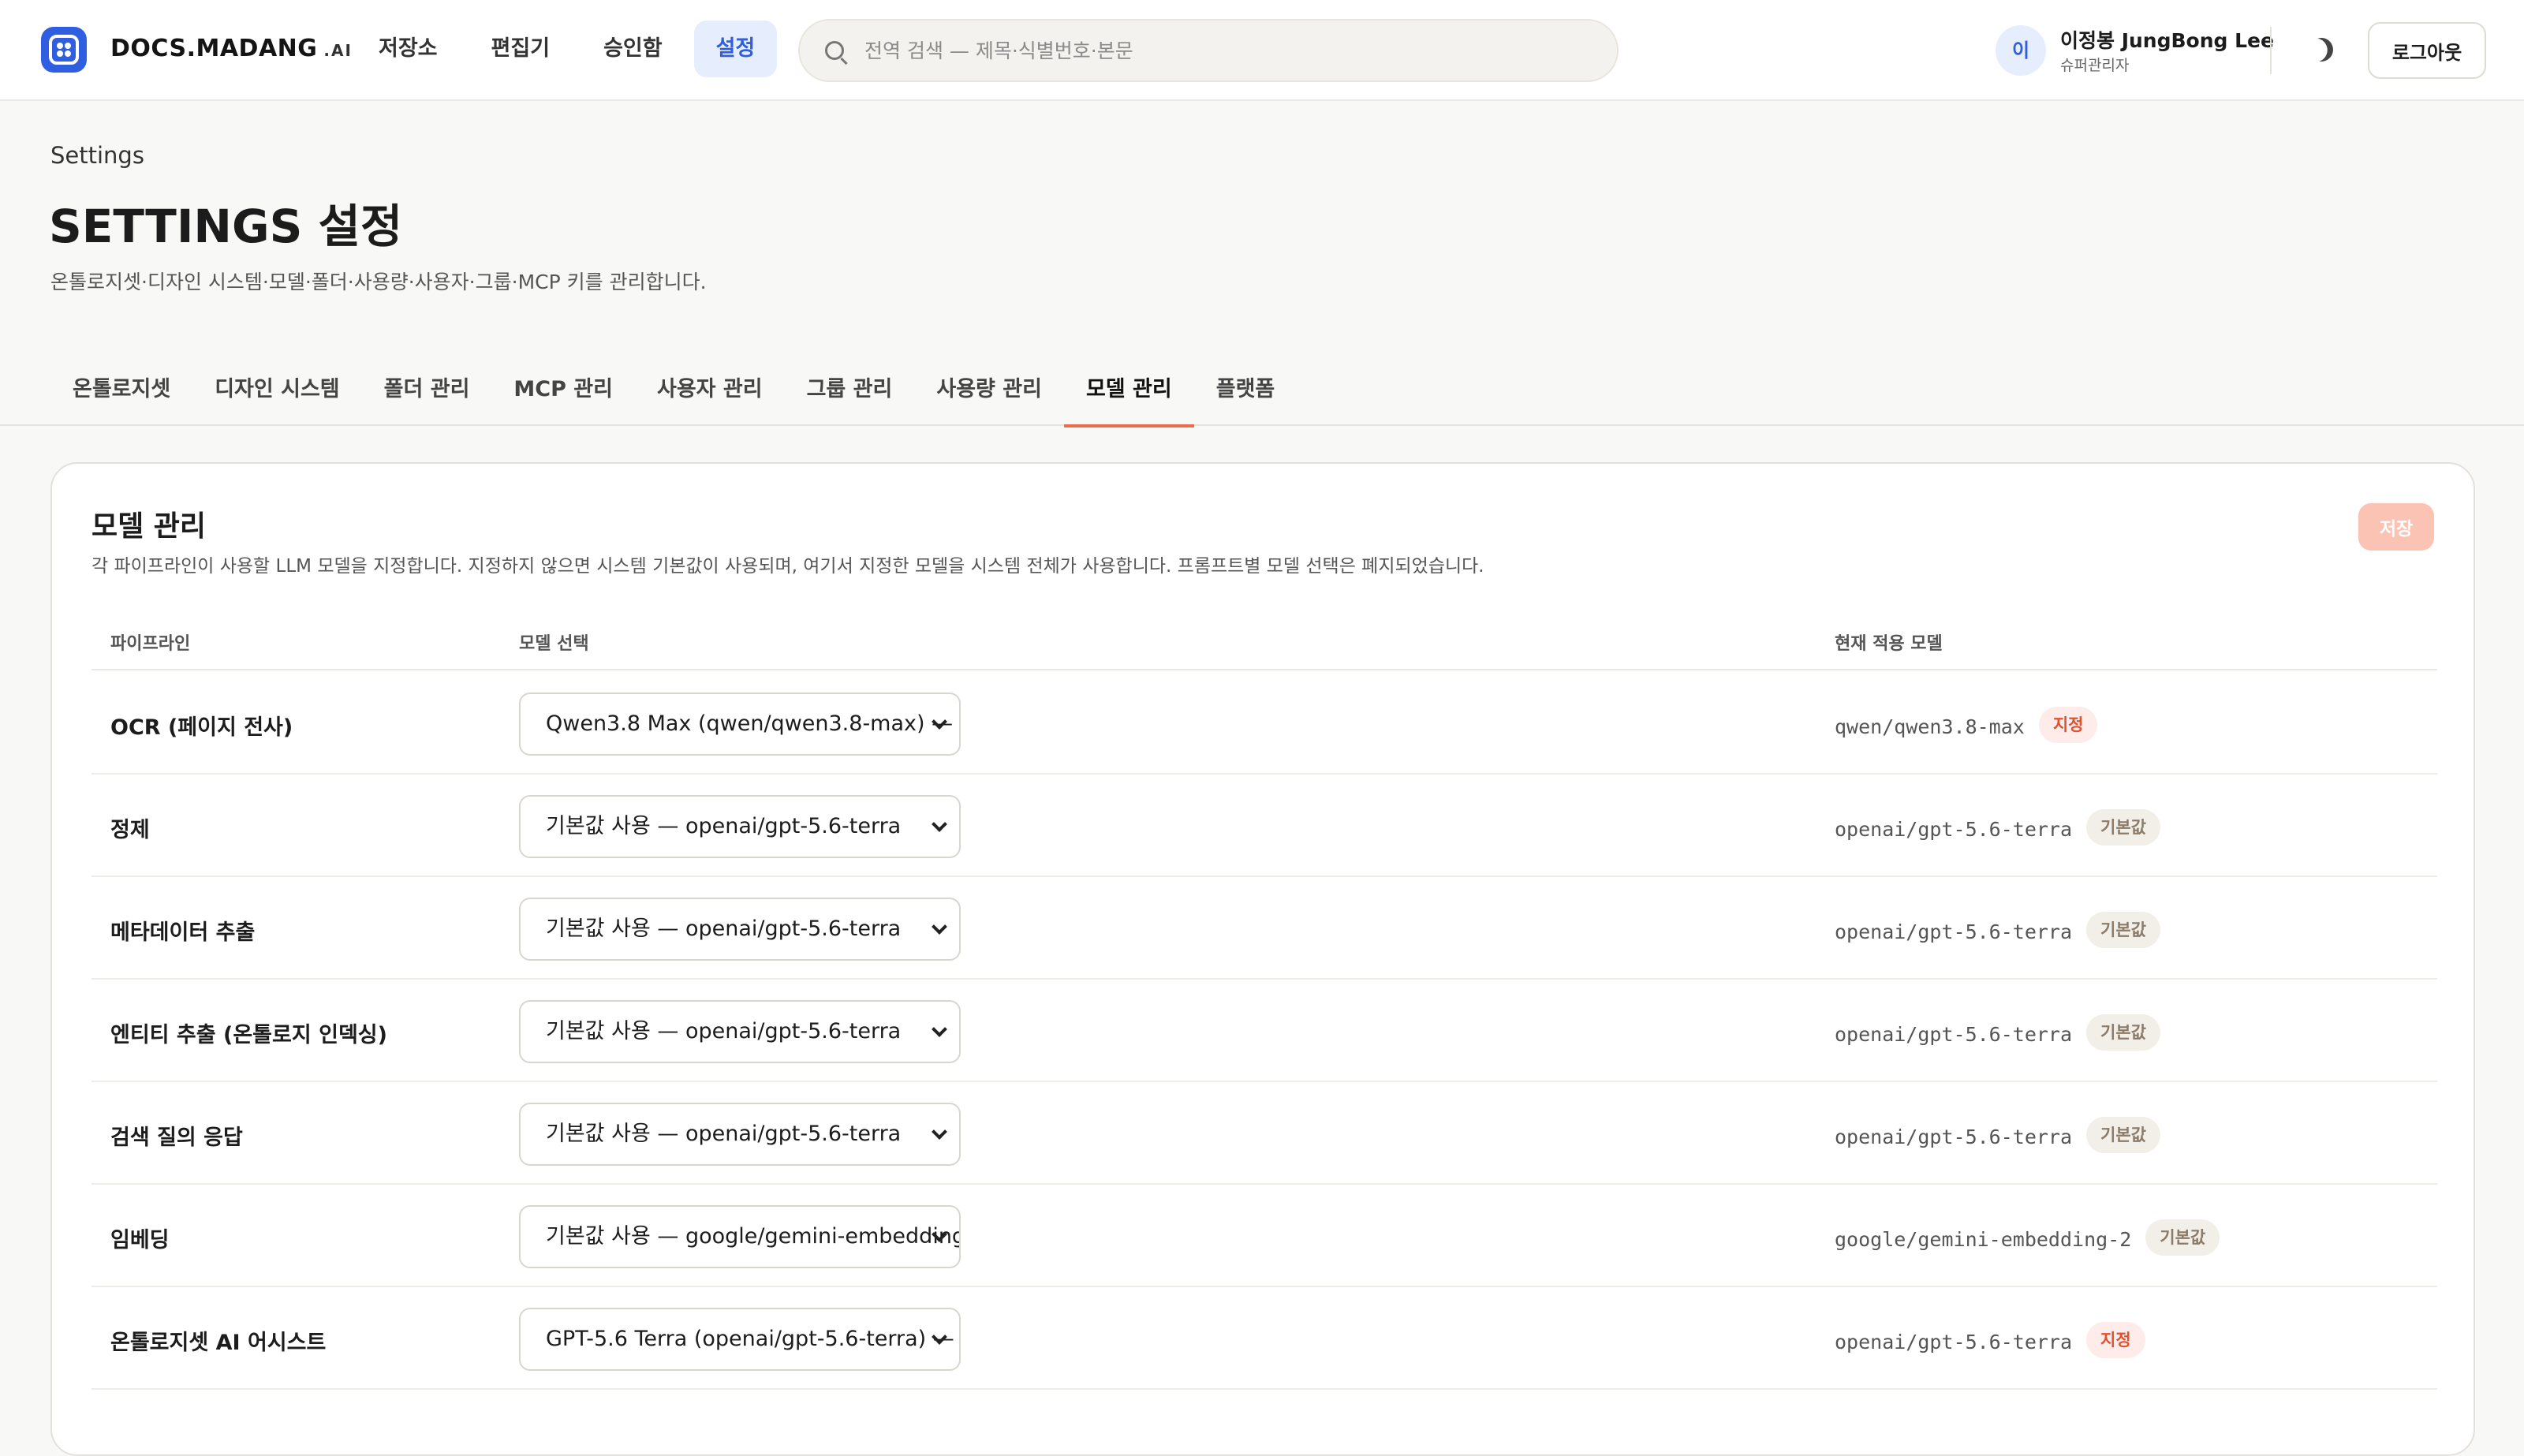 Image resolution: width=2524 pixels, height=1456 pixels. What do you see at coordinates (2396, 527) in the screenshot?
I see `save-button: 저장` at bounding box center [2396, 527].